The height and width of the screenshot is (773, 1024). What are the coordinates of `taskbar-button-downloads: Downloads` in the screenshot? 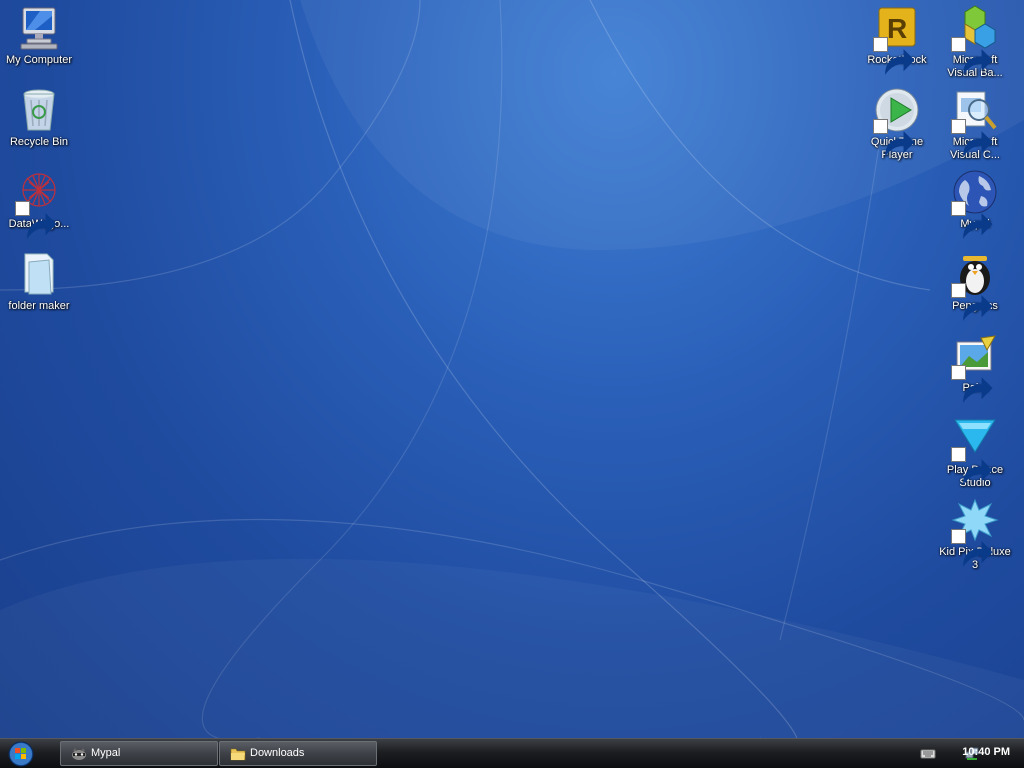 It's located at (298, 753).